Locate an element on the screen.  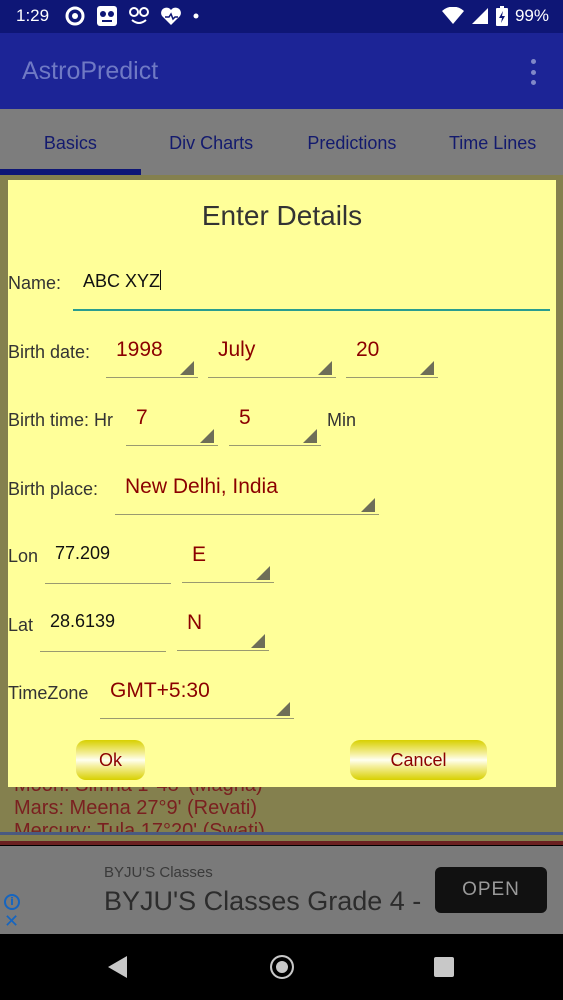
timezone-label: TimeZone is located at coordinates (48, 693).